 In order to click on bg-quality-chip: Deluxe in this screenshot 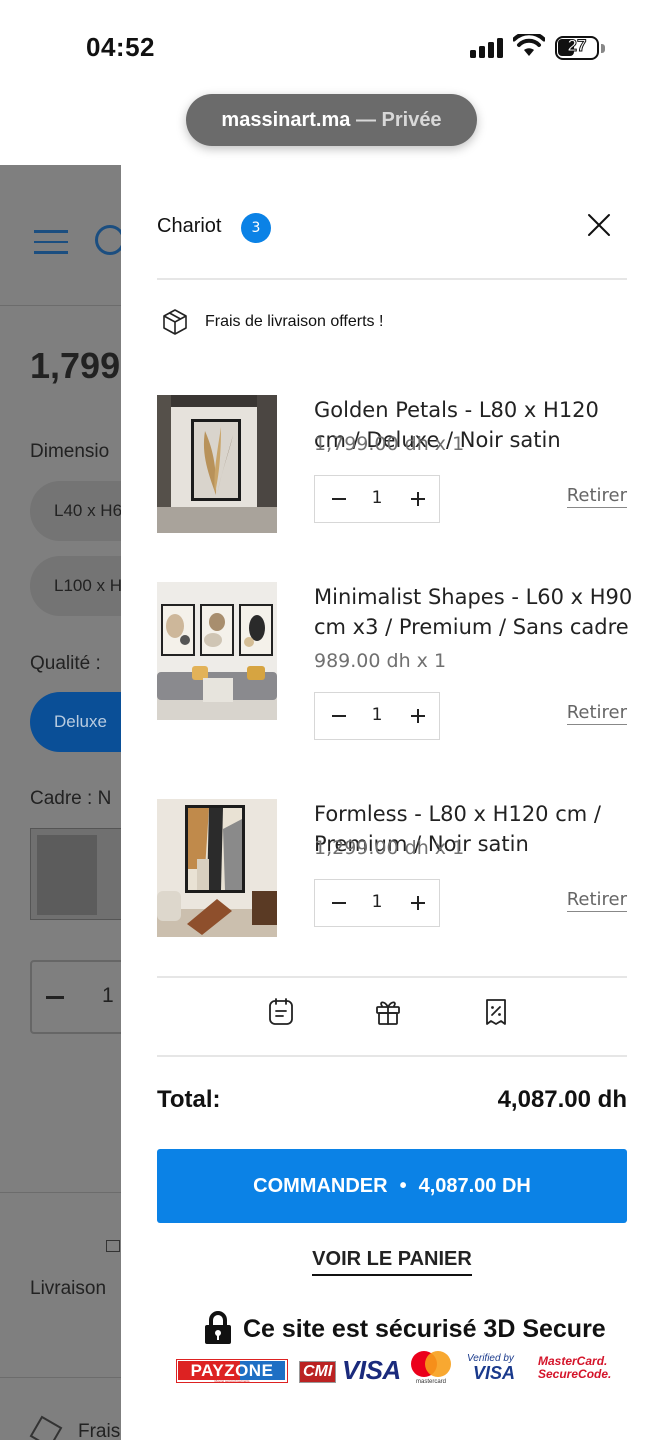, I will do `click(75, 722)`.